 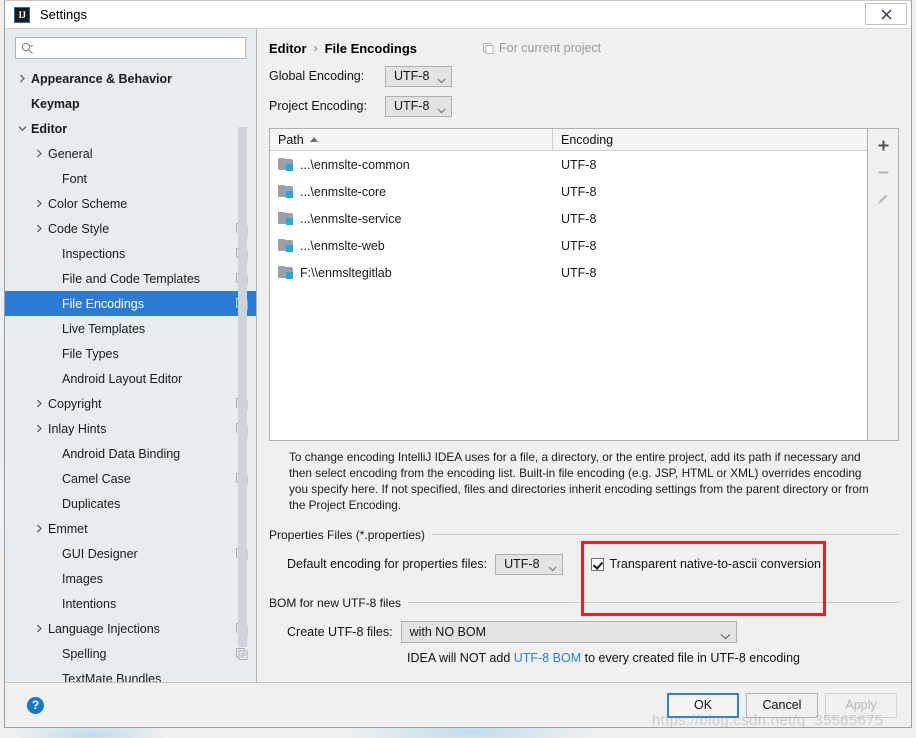 I want to click on sidebar-item-intentions: Intentions, so click(x=130, y=603).